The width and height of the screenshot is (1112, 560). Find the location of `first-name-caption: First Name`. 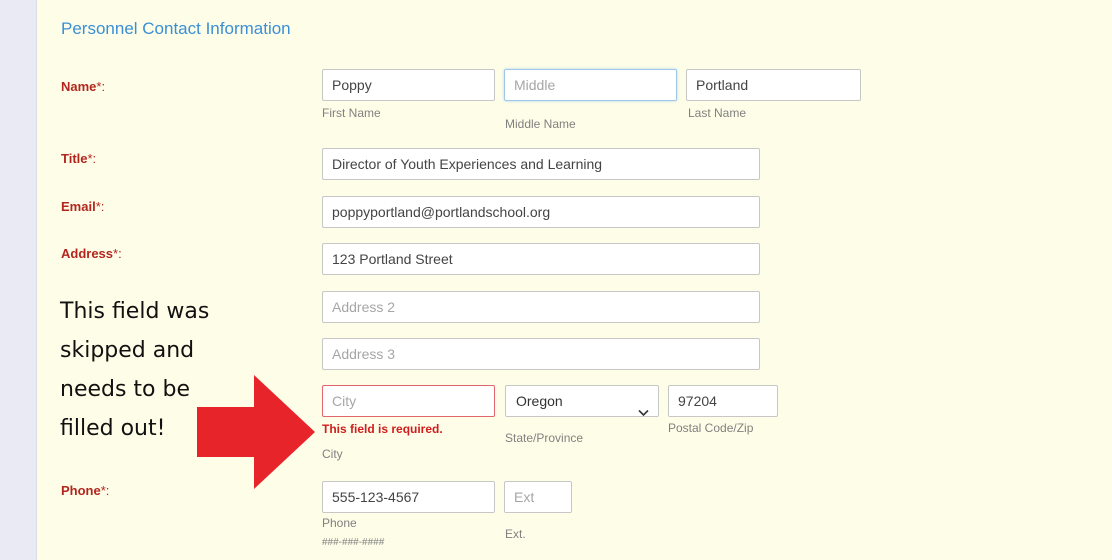

first-name-caption: First Name is located at coordinates (351, 113).